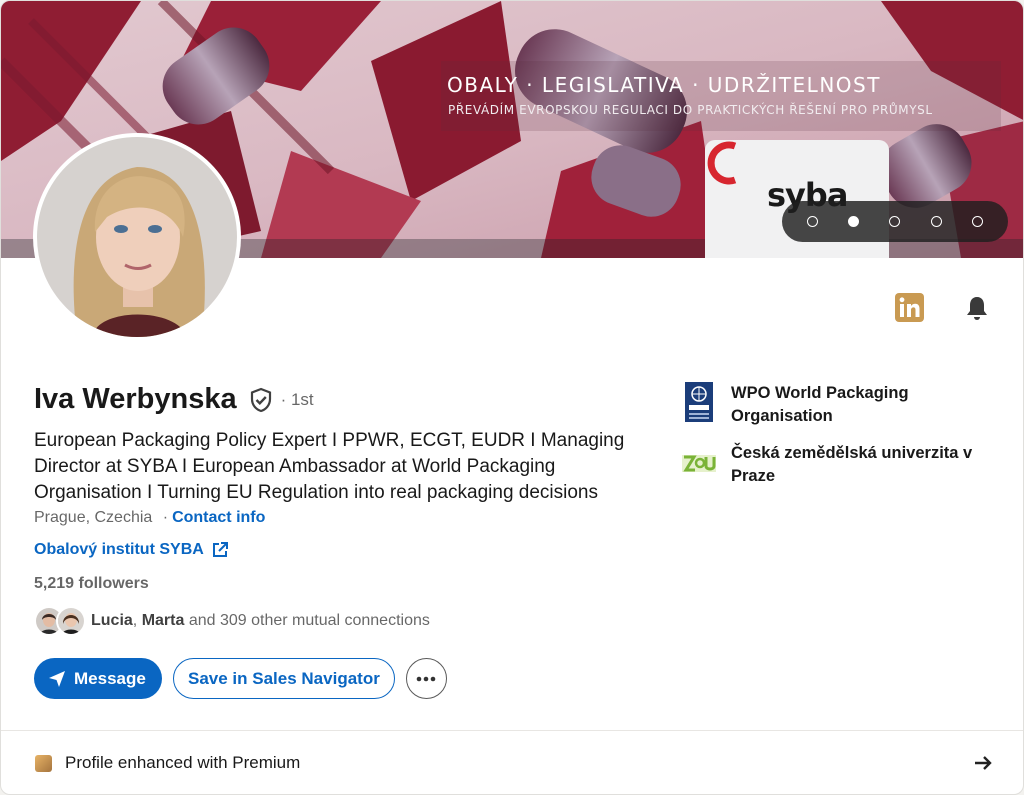 The height and width of the screenshot is (795, 1024). I want to click on org-wpo-name: WPO World Packaging Organisation, so click(866, 405).